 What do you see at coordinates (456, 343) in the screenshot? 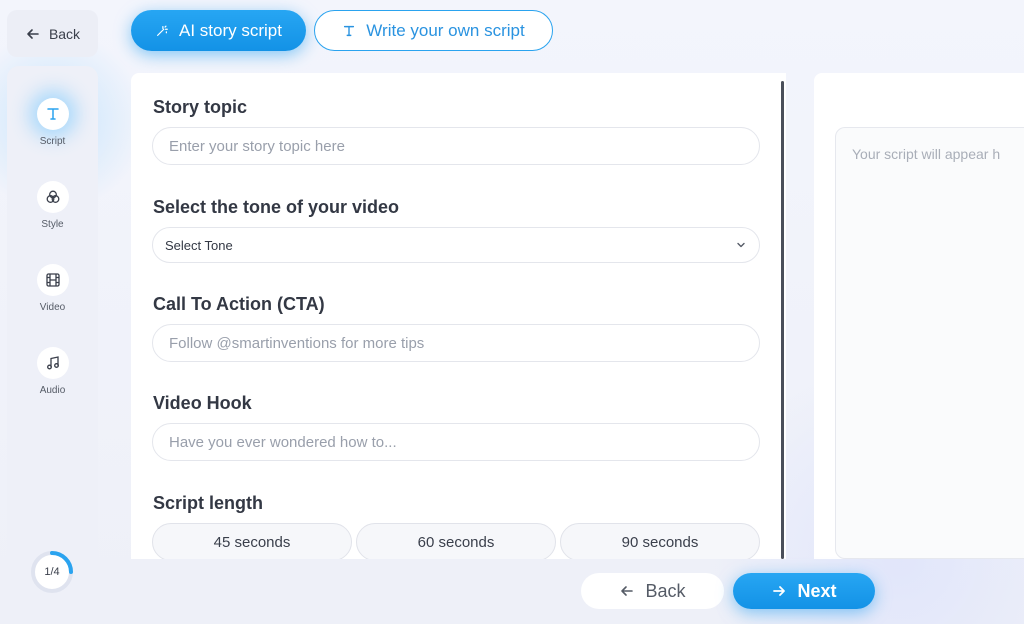
I see `cta-input: Follow @smartinventions for more tips` at bounding box center [456, 343].